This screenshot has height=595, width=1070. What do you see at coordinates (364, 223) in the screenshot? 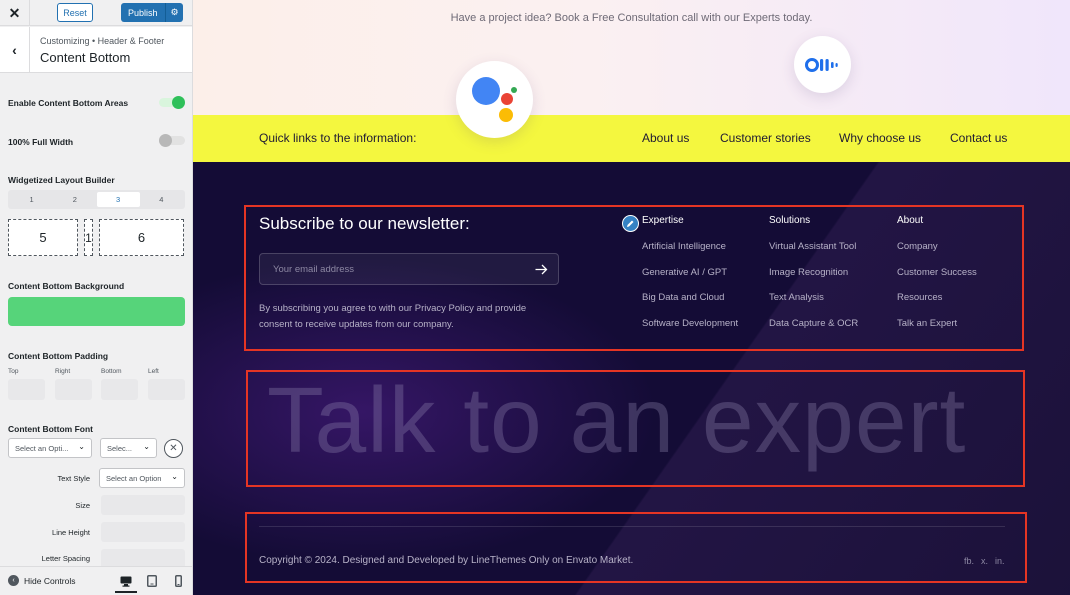
I see `newsletter-title: Subscribe to our newsletter:` at bounding box center [364, 223].